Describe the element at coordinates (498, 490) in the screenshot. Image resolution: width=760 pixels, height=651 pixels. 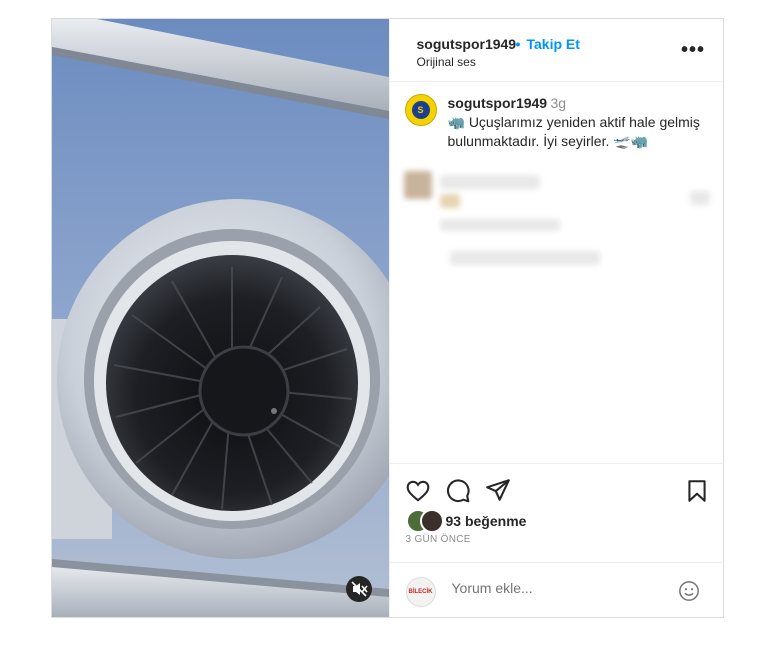
I see `send-icon` at that location.